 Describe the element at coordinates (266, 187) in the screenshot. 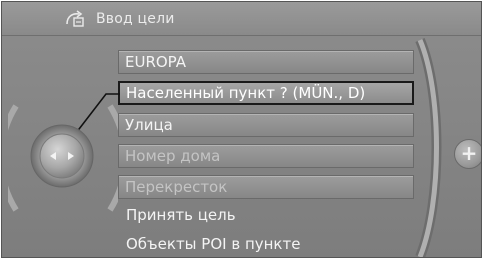

I see `menu-item-intersection: Перекресток` at that location.